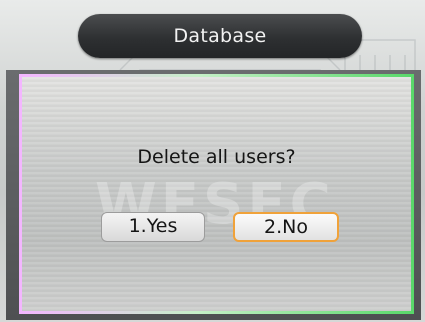  I want to click on no-button-label: 2.No, so click(286, 227).